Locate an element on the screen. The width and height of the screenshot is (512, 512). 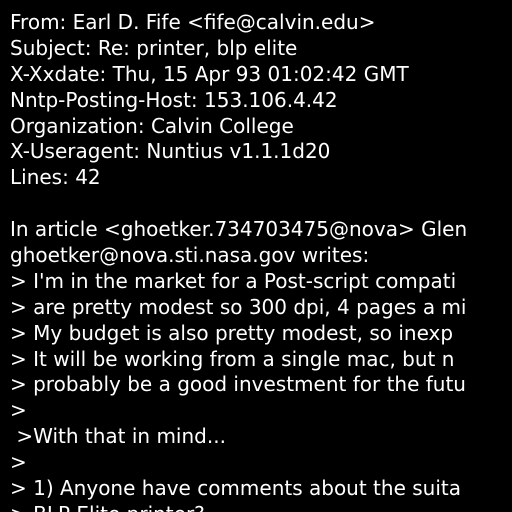
header-subject: Subject: Re: printer, blp elite is located at coordinates (154, 47).